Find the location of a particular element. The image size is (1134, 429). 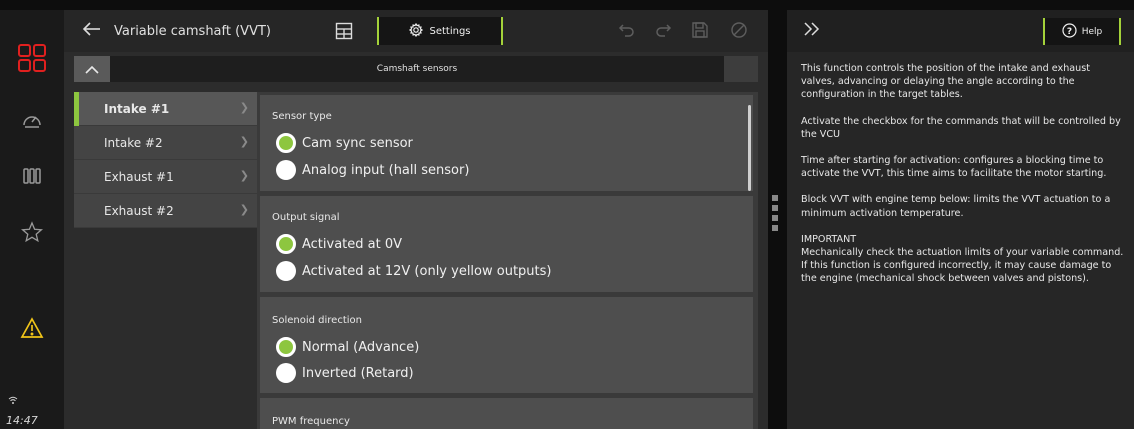

question-icon: ? is located at coordinates (1069, 31).